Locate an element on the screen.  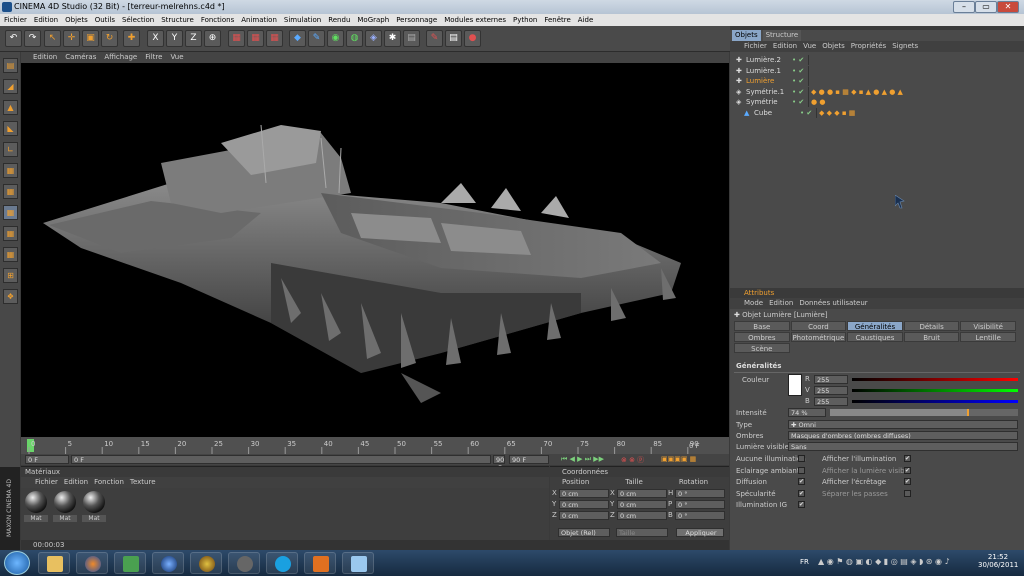
environment-icon: ✱ is located at coordinates (392, 38).